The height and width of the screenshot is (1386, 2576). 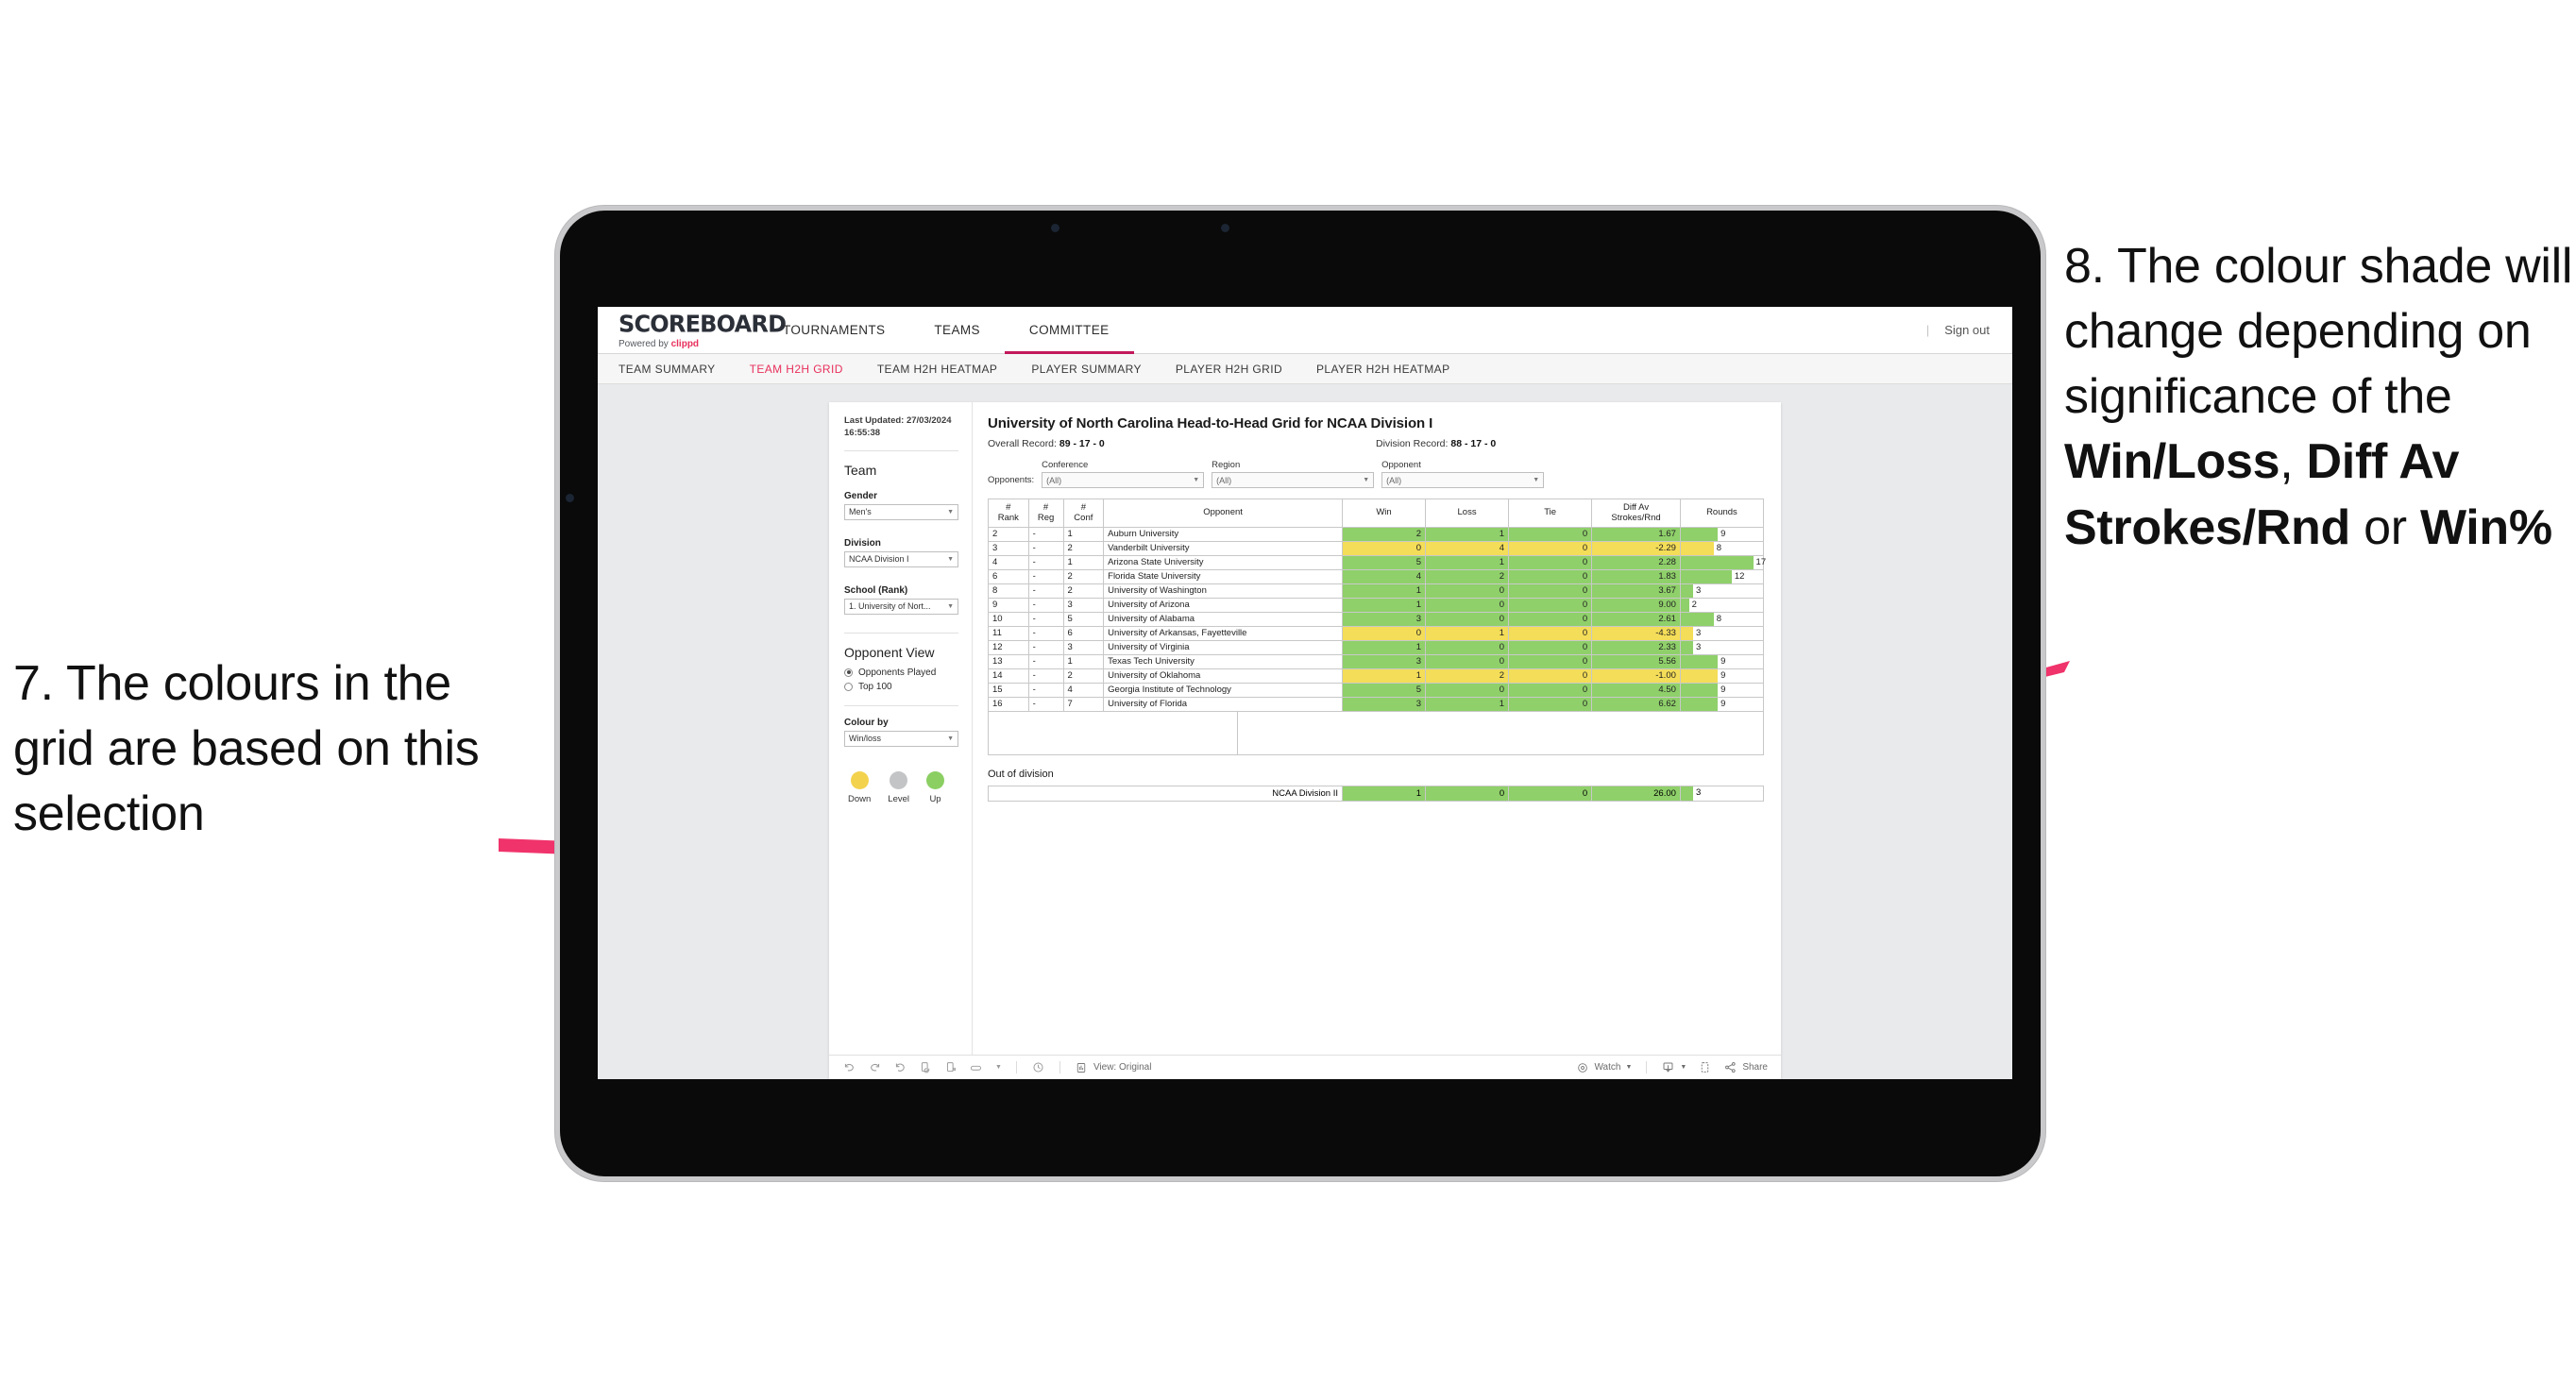 What do you see at coordinates (1376, 605) in the screenshot?
I see `table-row: 9-3 University of Arizona 1 0 0 9.00 2` at bounding box center [1376, 605].